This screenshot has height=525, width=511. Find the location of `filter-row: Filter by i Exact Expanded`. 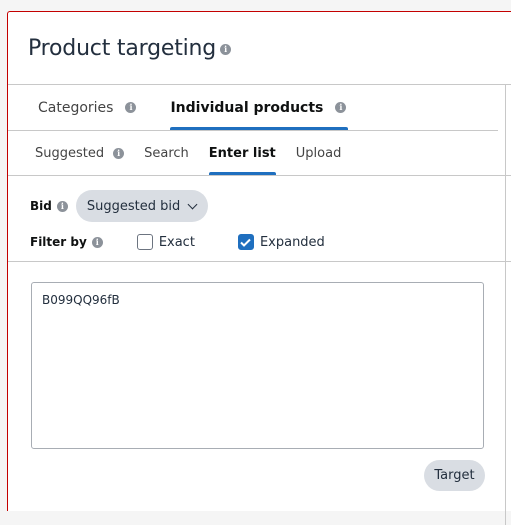

filter-row: Filter by i Exact Expanded is located at coordinates (259, 242).